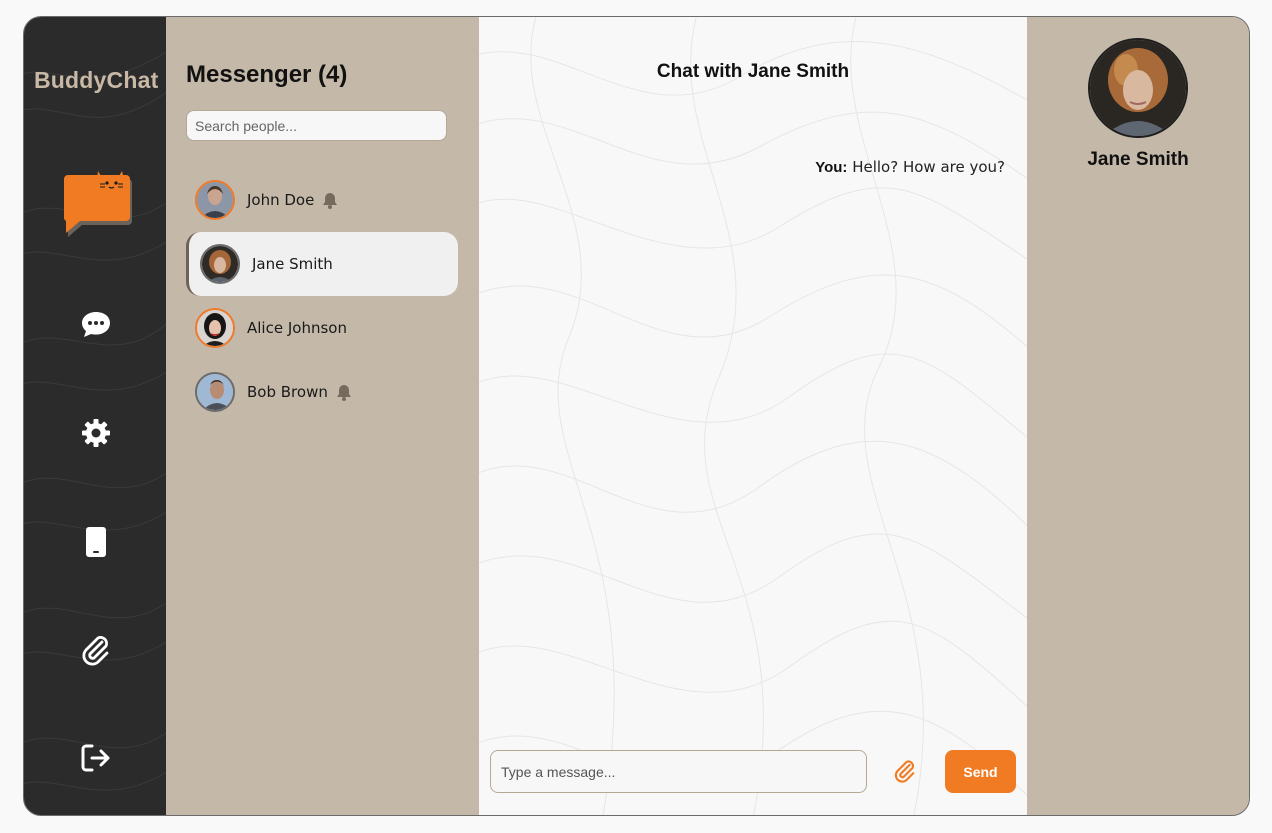 This screenshot has width=1272, height=833. I want to click on contact-item-jane-smith: Jane Smith, so click(322, 264).